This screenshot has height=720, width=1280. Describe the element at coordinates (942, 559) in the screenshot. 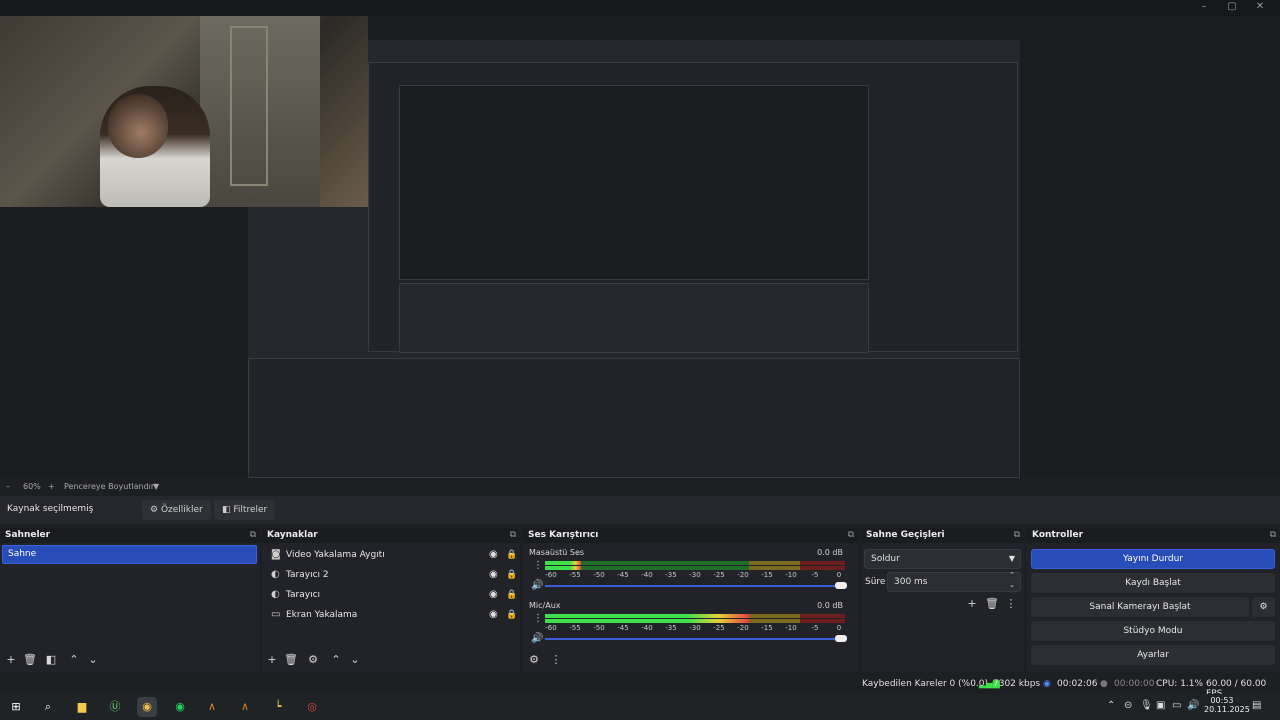

I see `transition-select: Soldur ▼` at that location.